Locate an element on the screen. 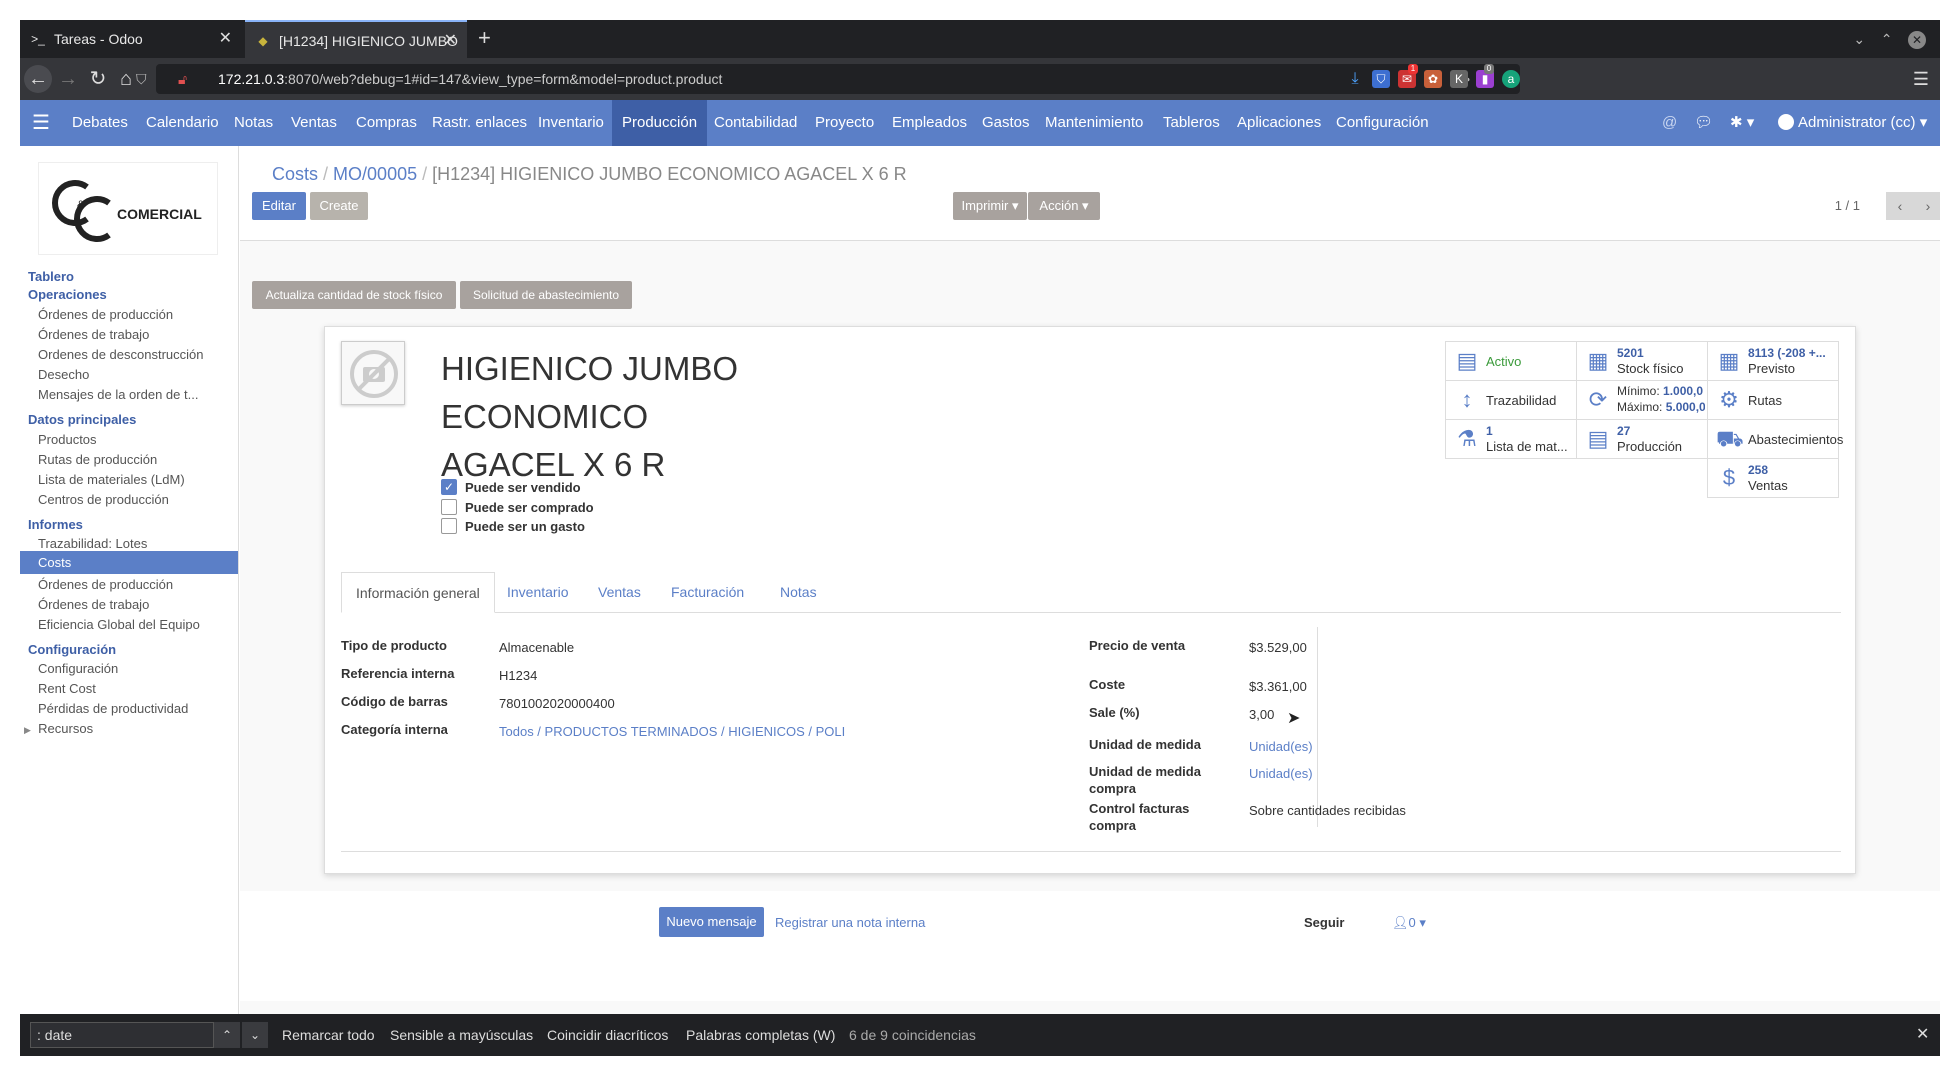  find-next-icon: ⌄ is located at coordinates (255, 1035).